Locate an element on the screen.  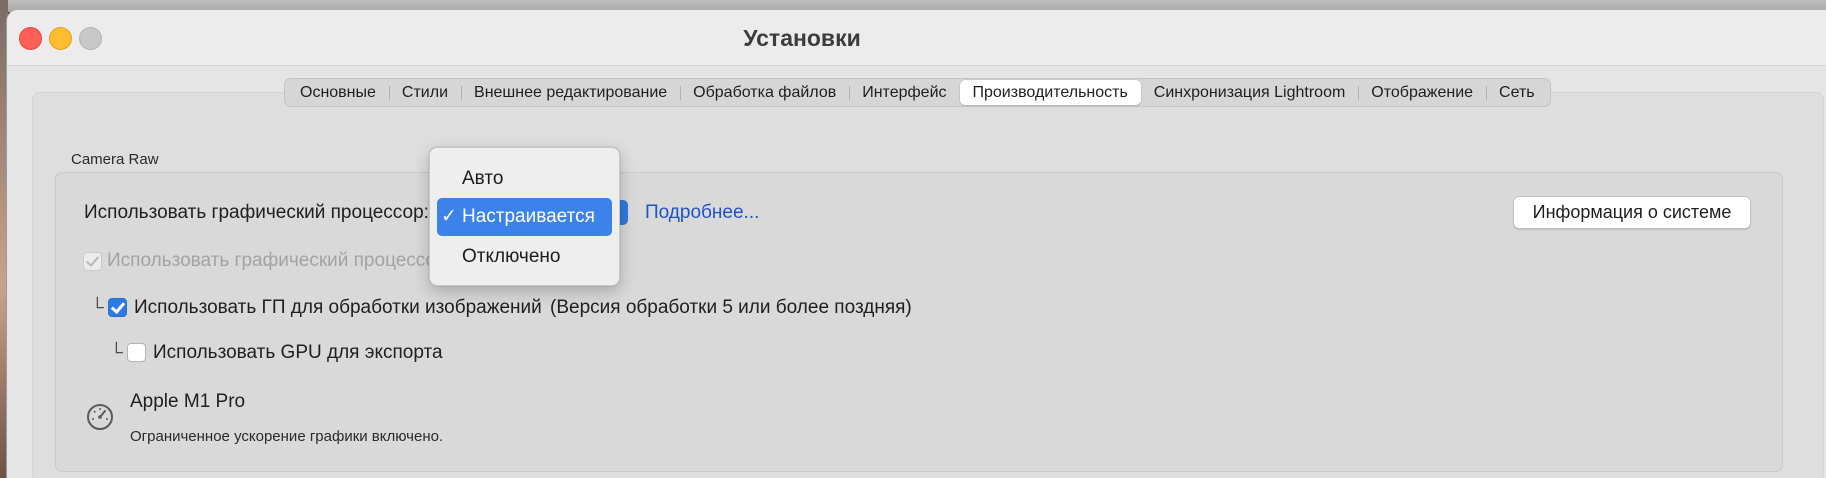
system-info-button: Информация о системе is located at coordinates (1632, 212).